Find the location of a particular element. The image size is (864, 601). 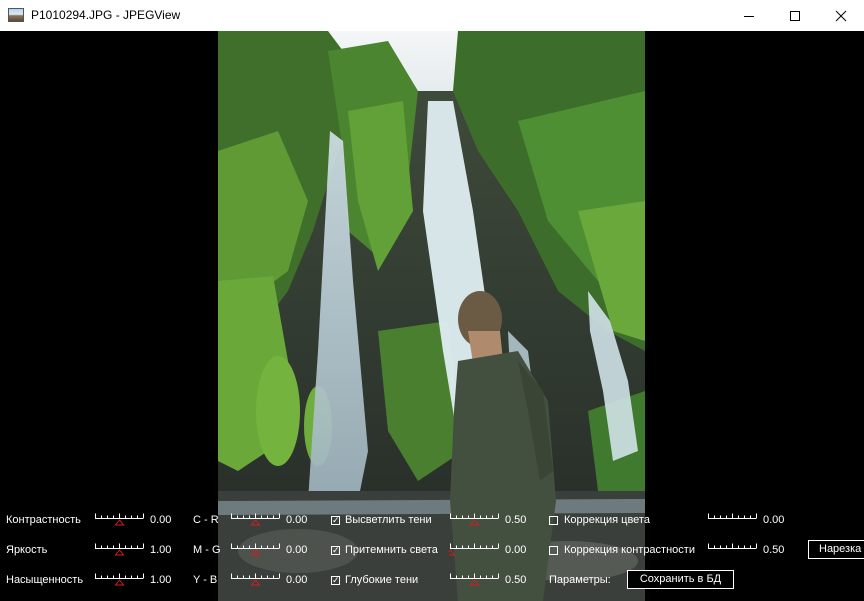

cr-label: C - R is located at coordinates (206, 520).